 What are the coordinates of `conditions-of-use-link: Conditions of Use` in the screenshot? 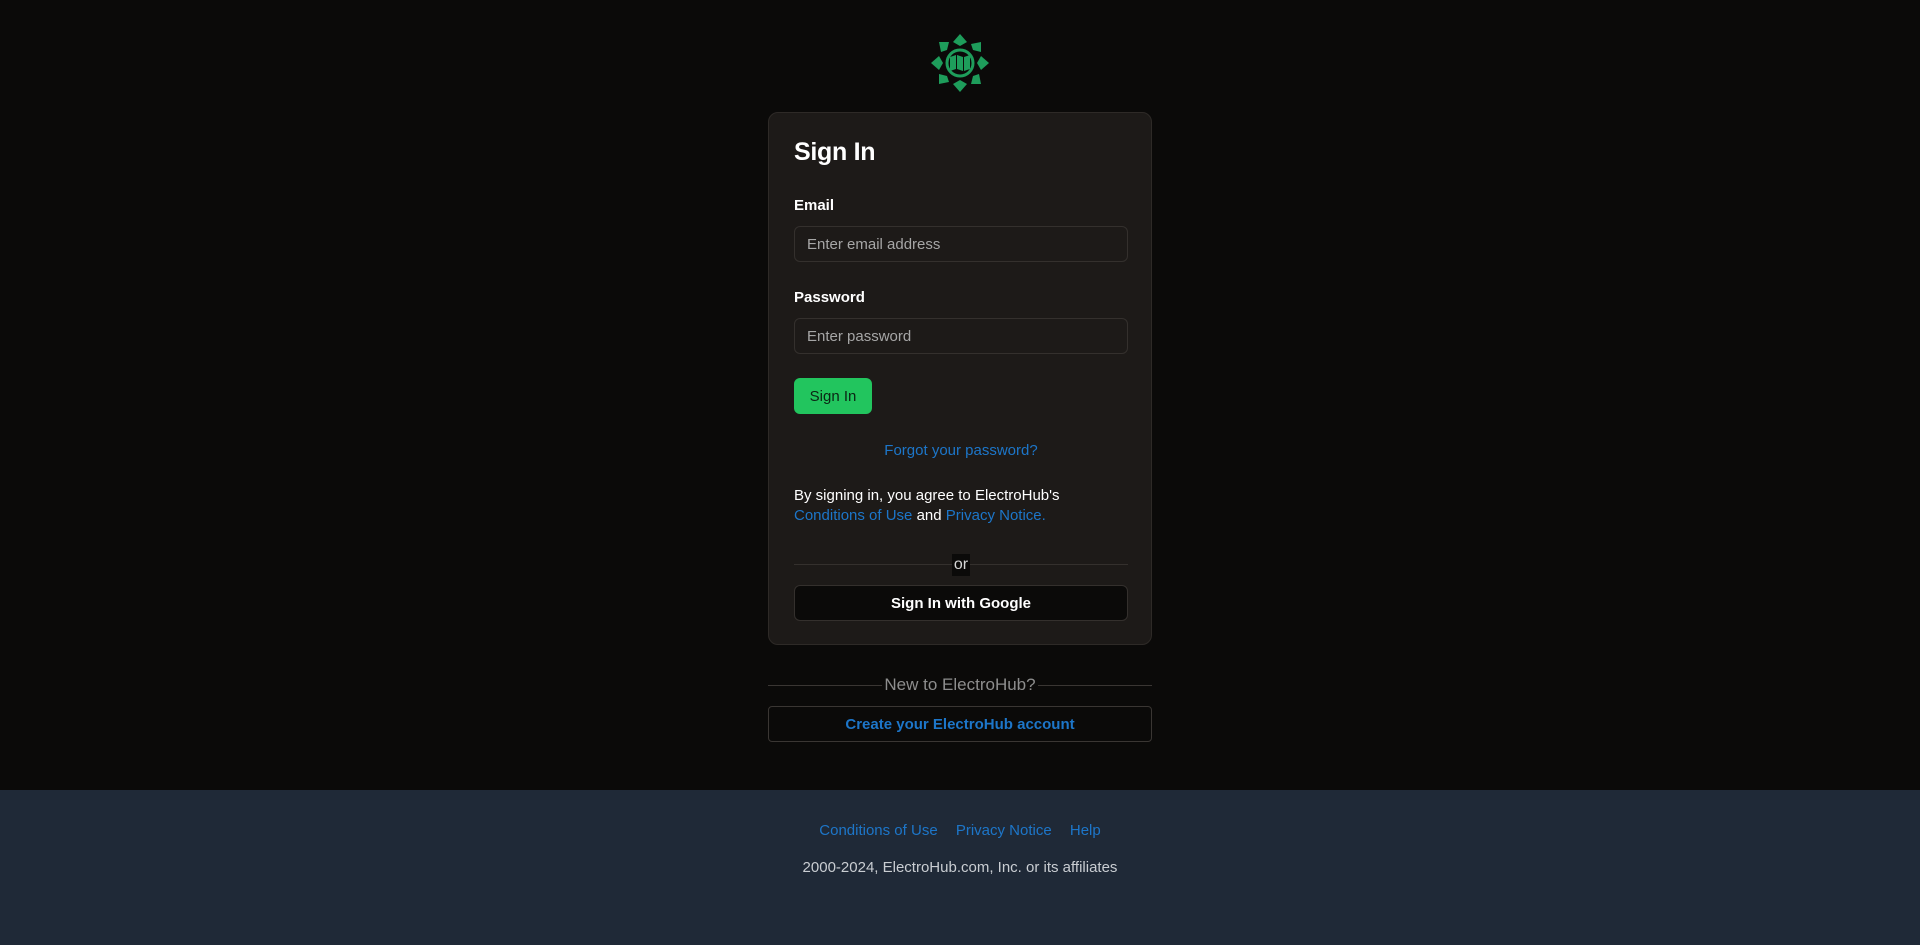 It's located at (853, 515).